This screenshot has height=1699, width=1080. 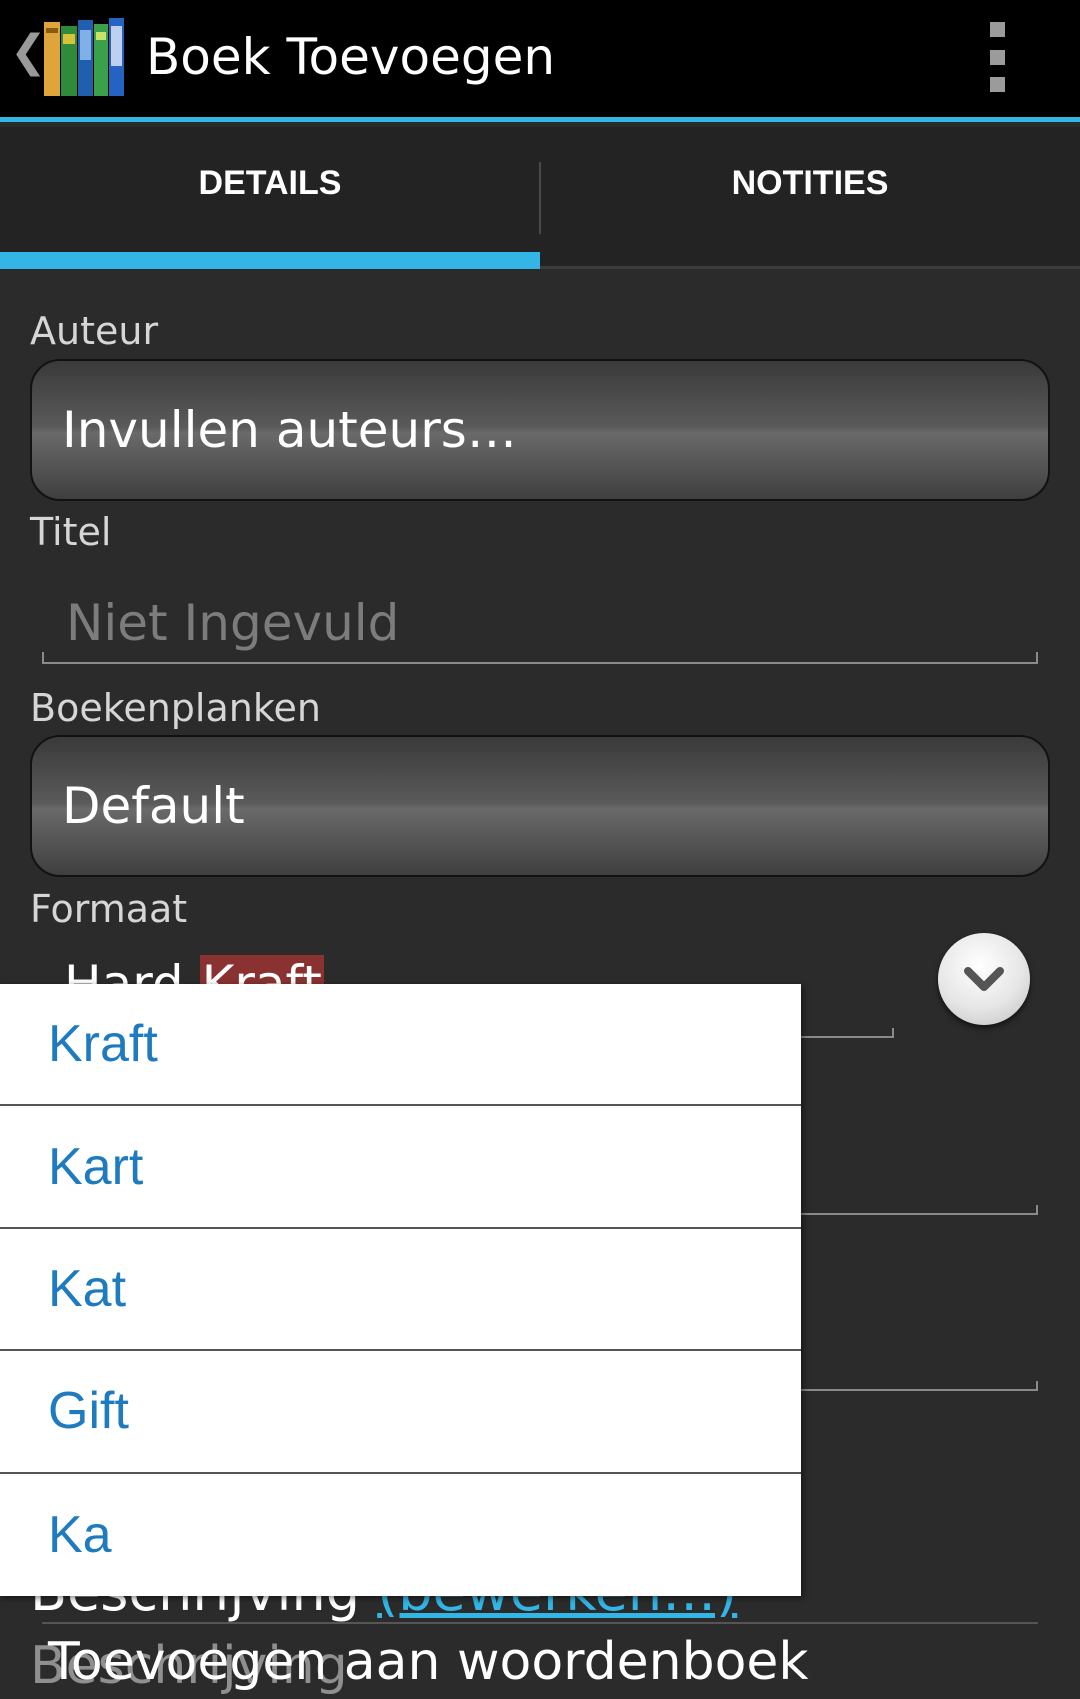 I want to click on tab-details: DETAILS, so click(x=270, y=196).